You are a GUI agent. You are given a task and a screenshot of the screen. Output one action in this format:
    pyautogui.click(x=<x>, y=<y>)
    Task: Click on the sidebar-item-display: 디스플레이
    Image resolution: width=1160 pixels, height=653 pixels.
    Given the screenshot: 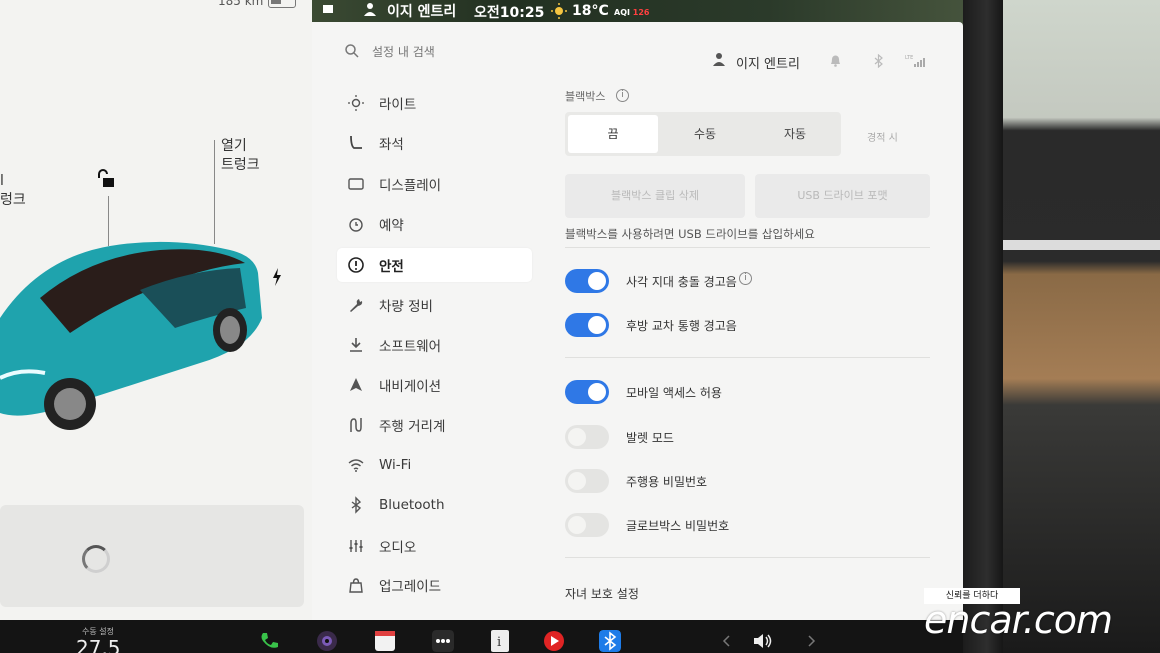 What is the action you would take?
    pyautogui.click(x=434, y=184)
    